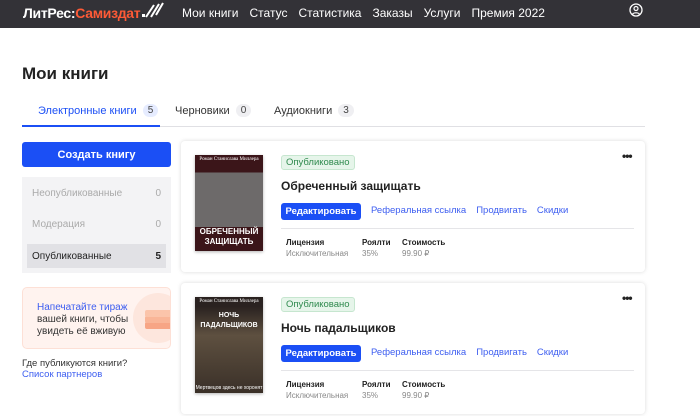 This screenshot has width=700, height=416. Describe the element at coordinates (329, 13) in the screenshot. I see `nav-statistics: Статистика` at that location.